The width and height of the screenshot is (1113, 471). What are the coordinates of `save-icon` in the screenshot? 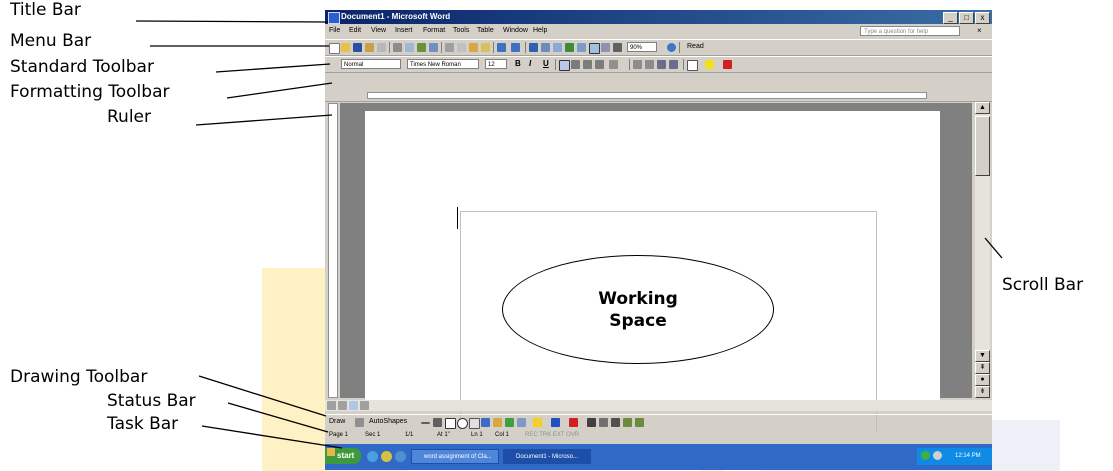 It's located at (357, 47).